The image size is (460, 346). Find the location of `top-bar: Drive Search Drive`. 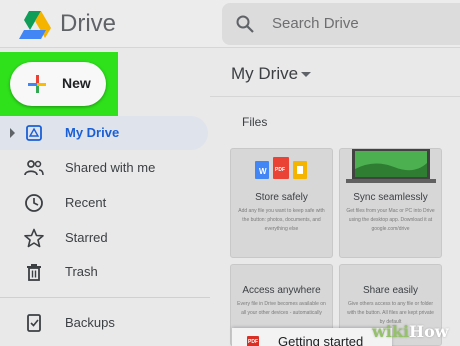

top-bar: Drive Search Drive is located at coordinates (230, 24).